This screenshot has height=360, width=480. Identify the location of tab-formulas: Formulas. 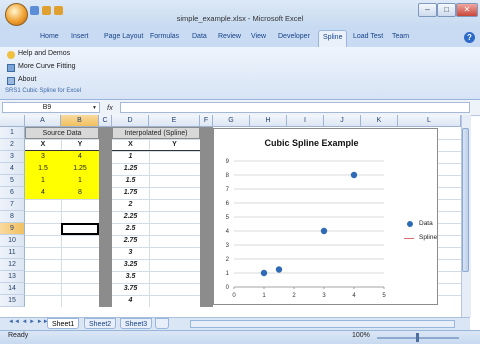
(164, 36).